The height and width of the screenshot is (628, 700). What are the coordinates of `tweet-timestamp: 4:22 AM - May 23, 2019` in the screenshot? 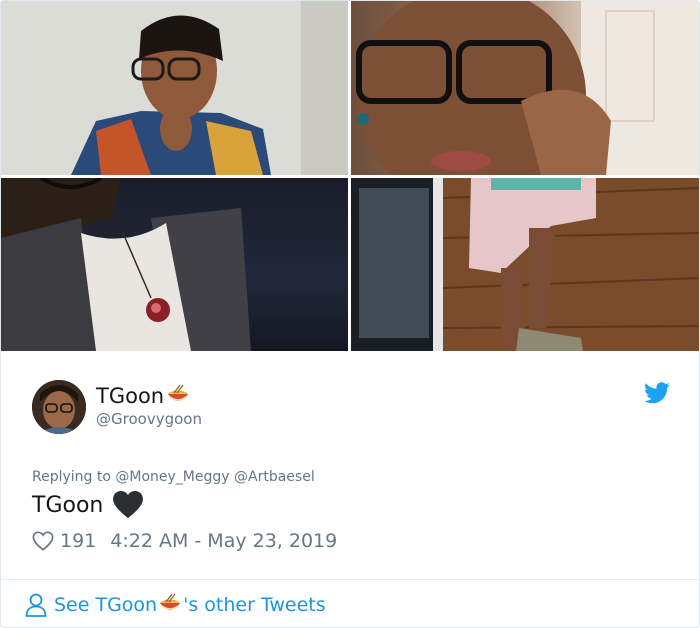 It's located at (223, 541).